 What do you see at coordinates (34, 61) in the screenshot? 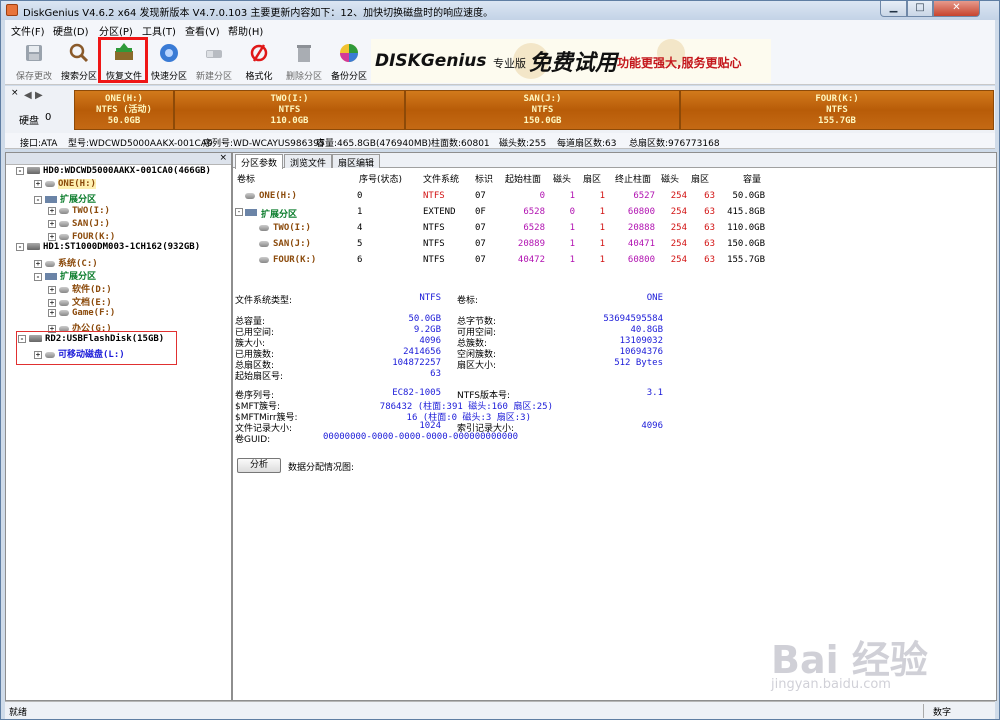
I see `save-changes-button: 保存更改` at bounding box center [34, 61].